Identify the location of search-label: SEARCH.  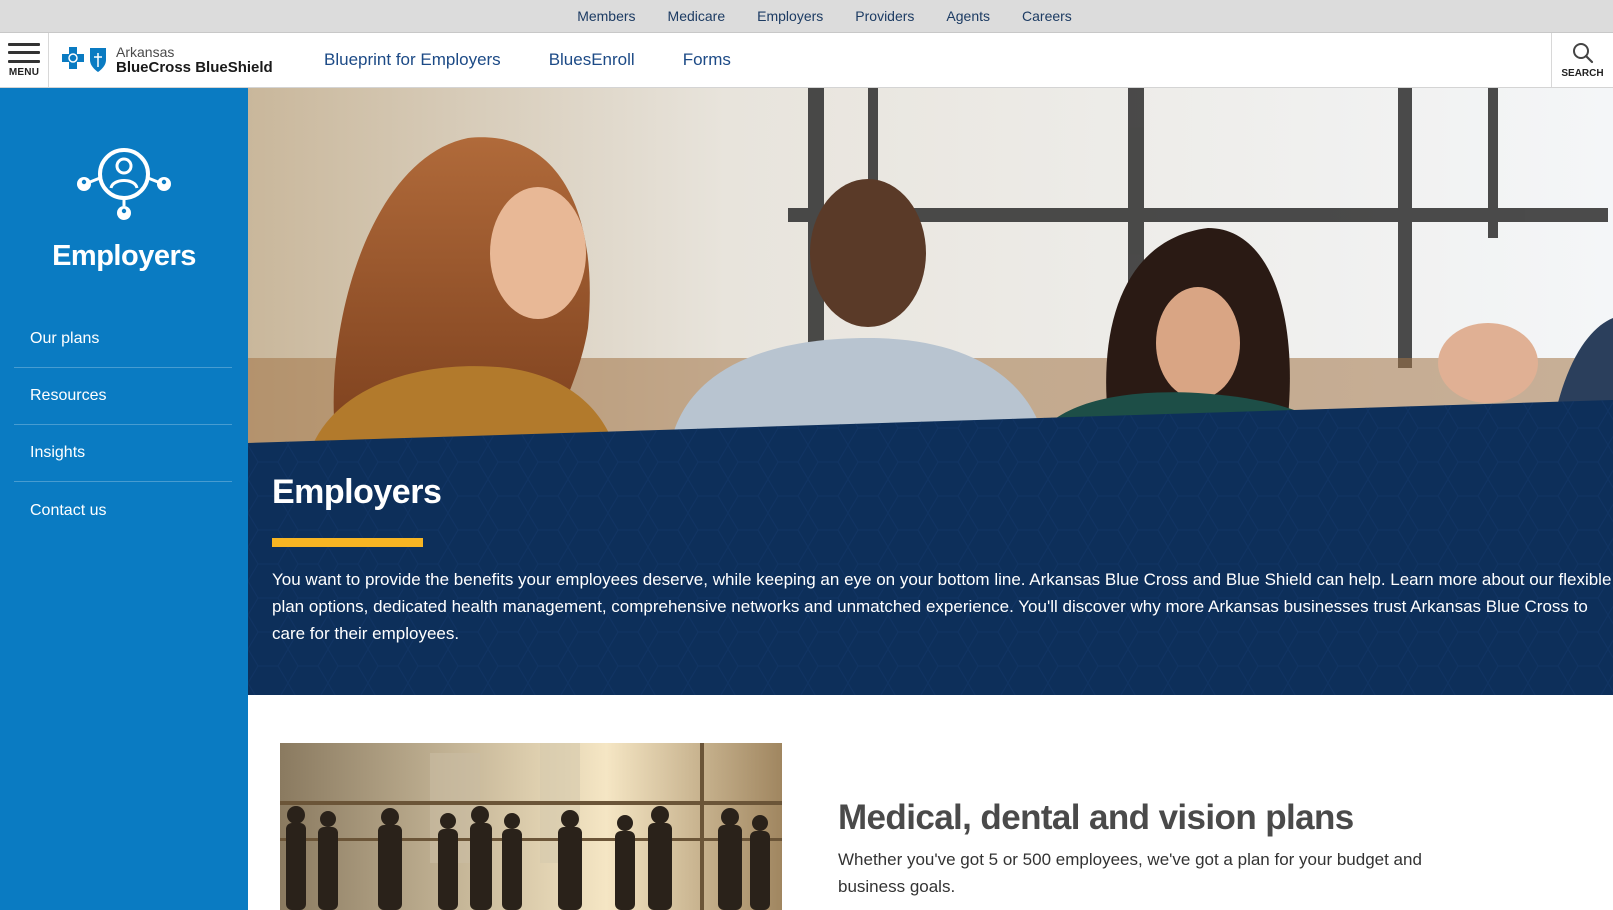
(1582, 73).